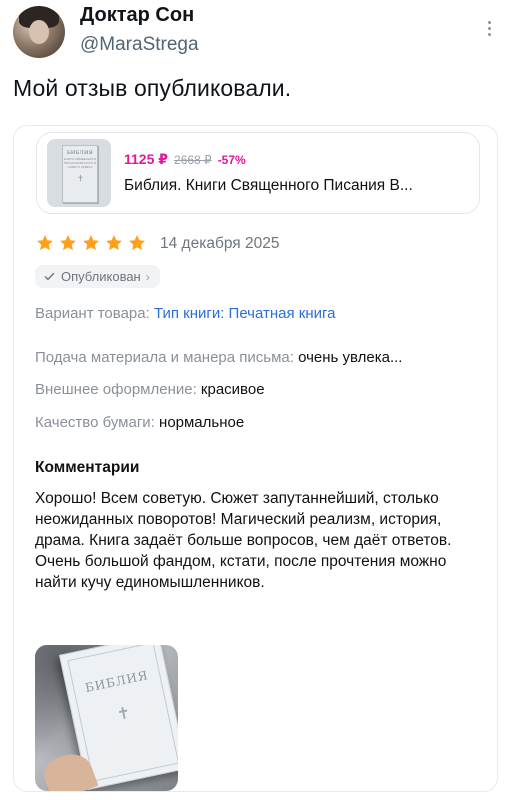  I want to click on check-icon, so click(49, 276).